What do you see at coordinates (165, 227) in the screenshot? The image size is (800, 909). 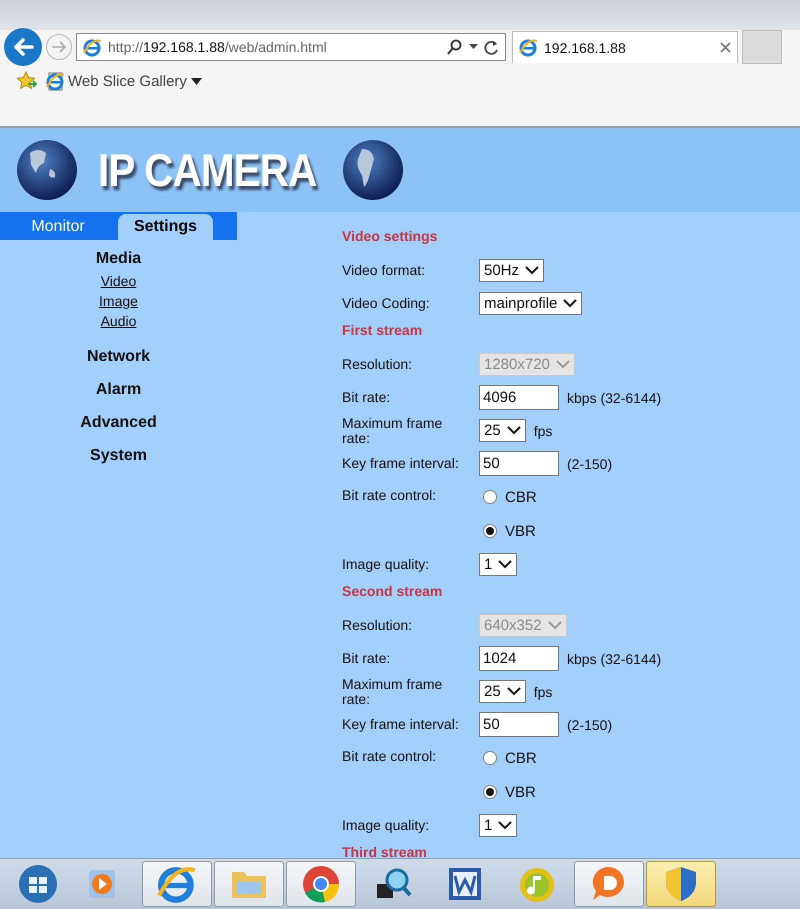 I see `nav-tab: Settings` at bounding box center [165, 227].